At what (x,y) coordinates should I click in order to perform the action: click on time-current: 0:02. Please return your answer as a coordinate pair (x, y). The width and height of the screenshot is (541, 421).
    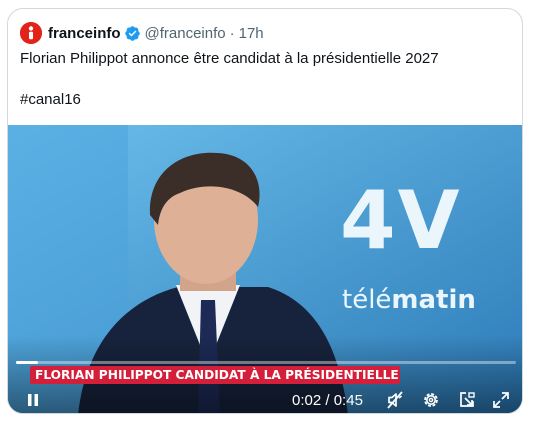
    Looking at the image, I should click on (307, 400).